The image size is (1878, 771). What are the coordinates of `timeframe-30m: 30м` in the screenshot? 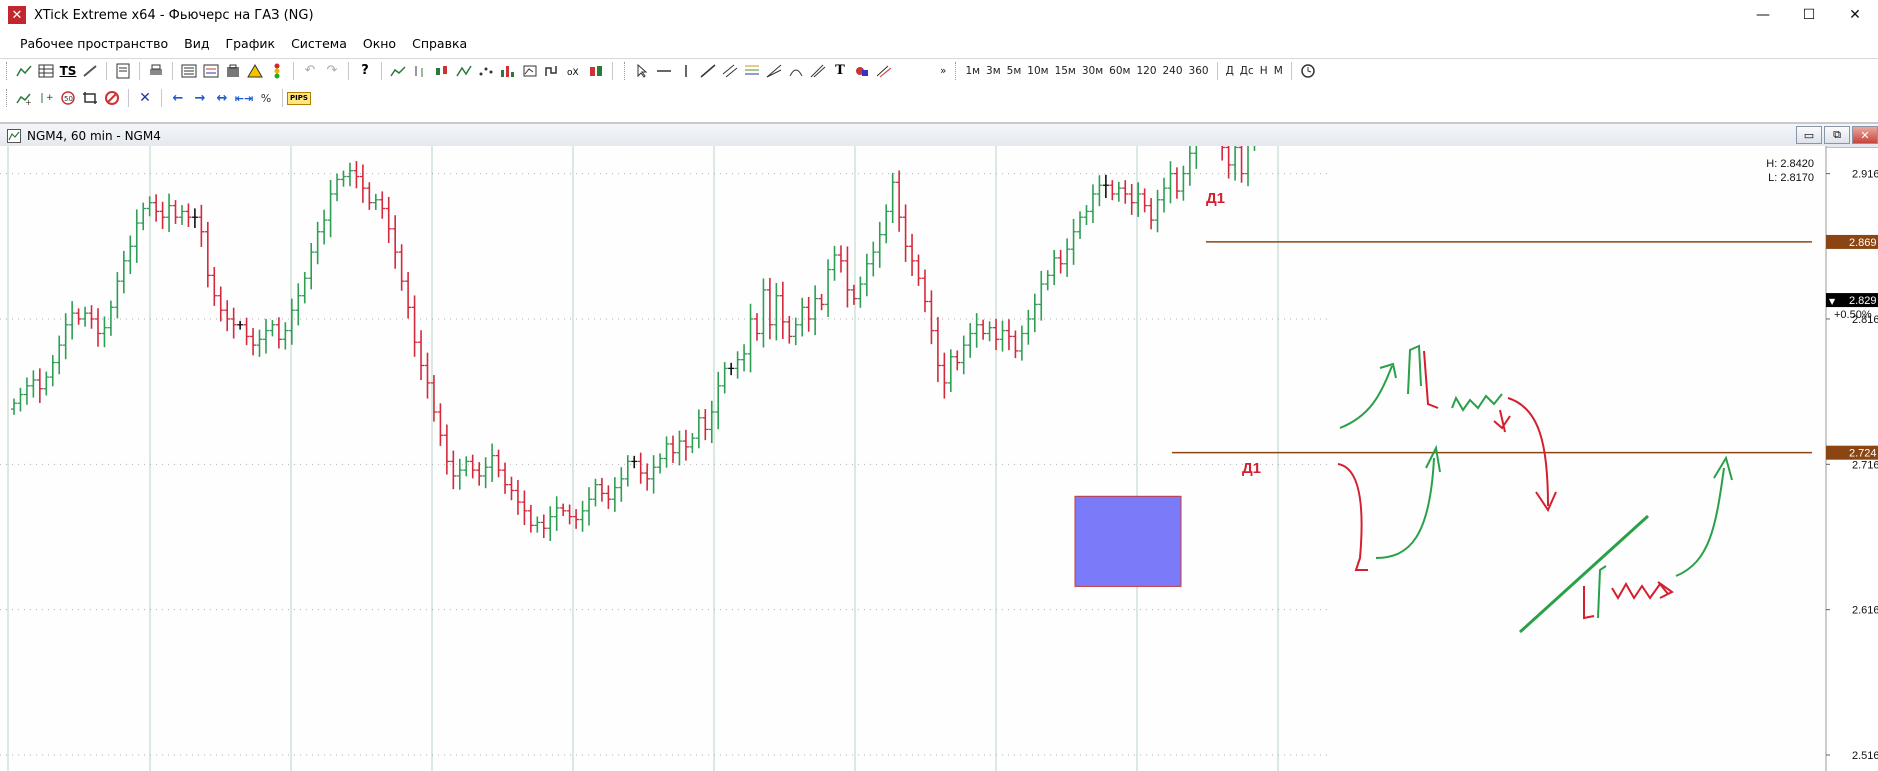 It's located at (1092, 71).